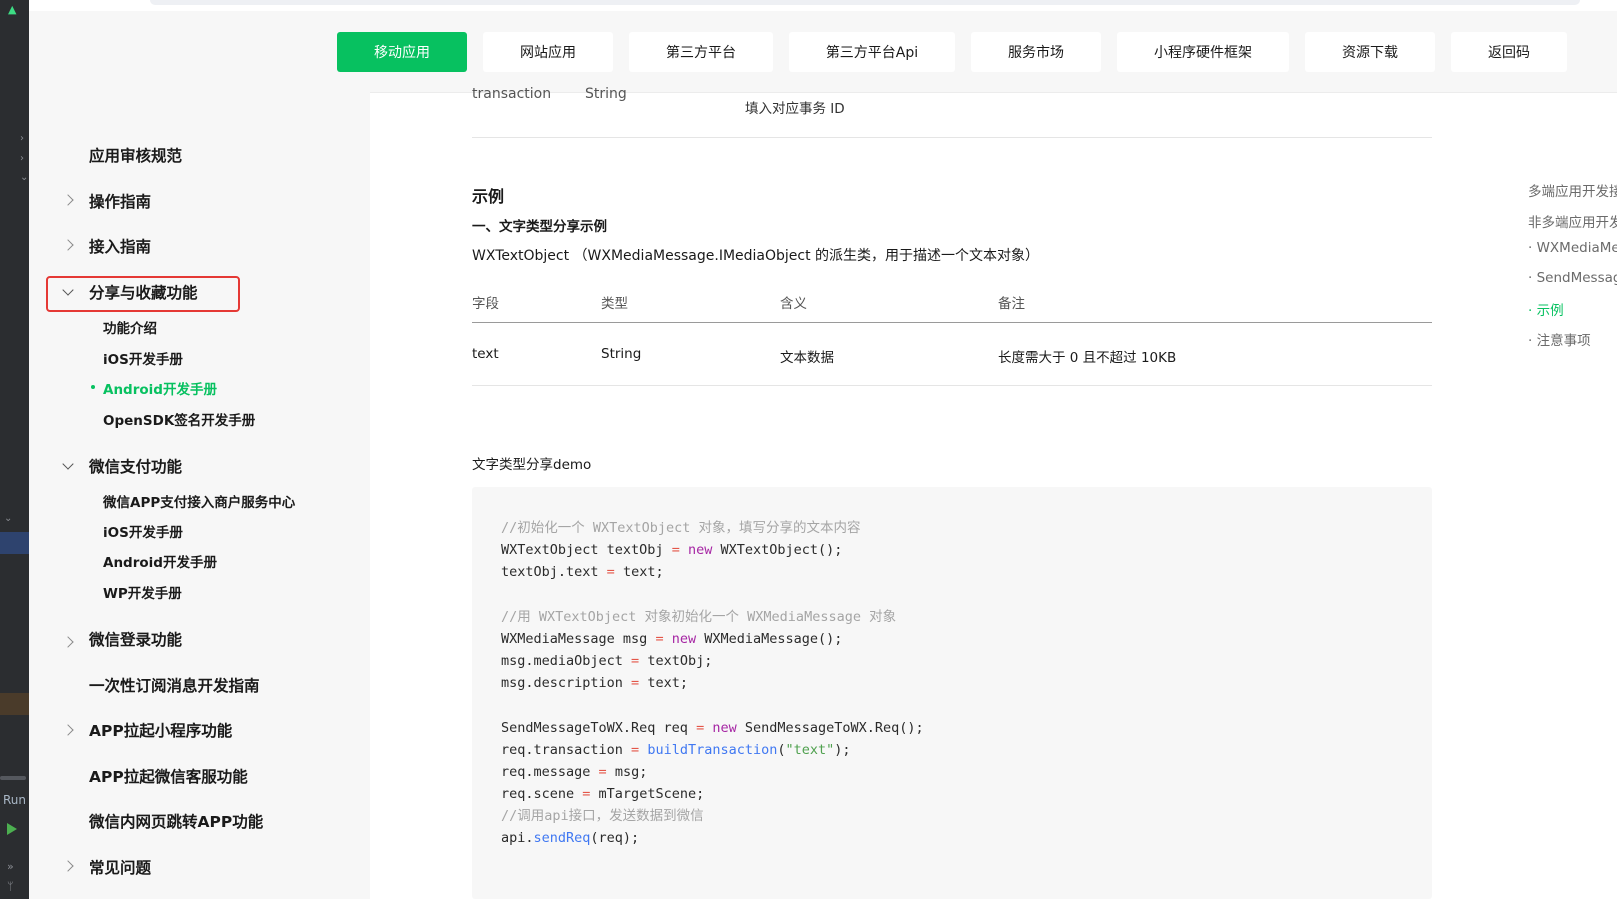  Describe the element at coordinates (14, 704) in the screenshot. I see `ide-highlight-row` at that location.